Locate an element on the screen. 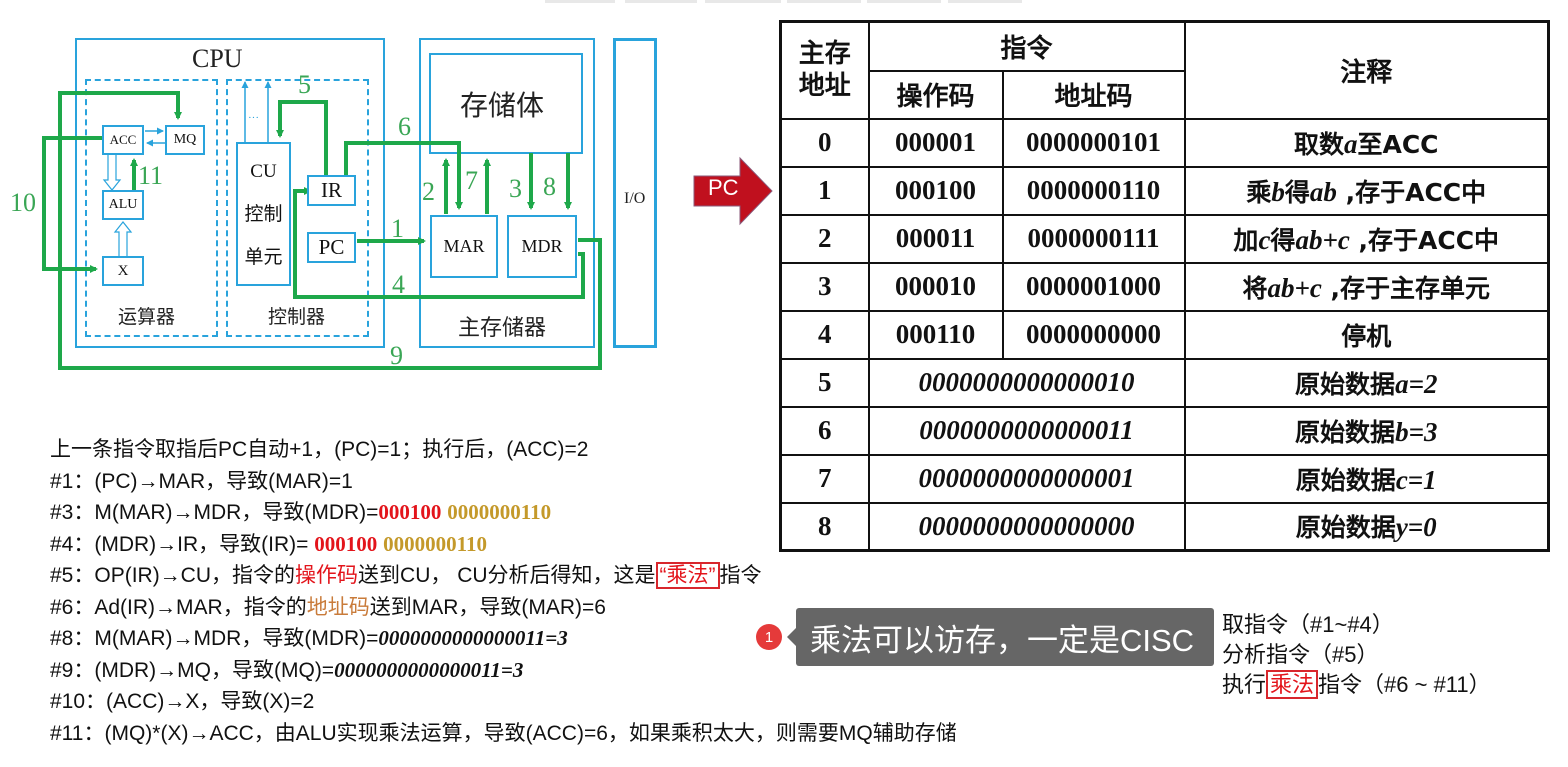  addr-code-cell: 0000000101 is located at coordinates (1093, 142).